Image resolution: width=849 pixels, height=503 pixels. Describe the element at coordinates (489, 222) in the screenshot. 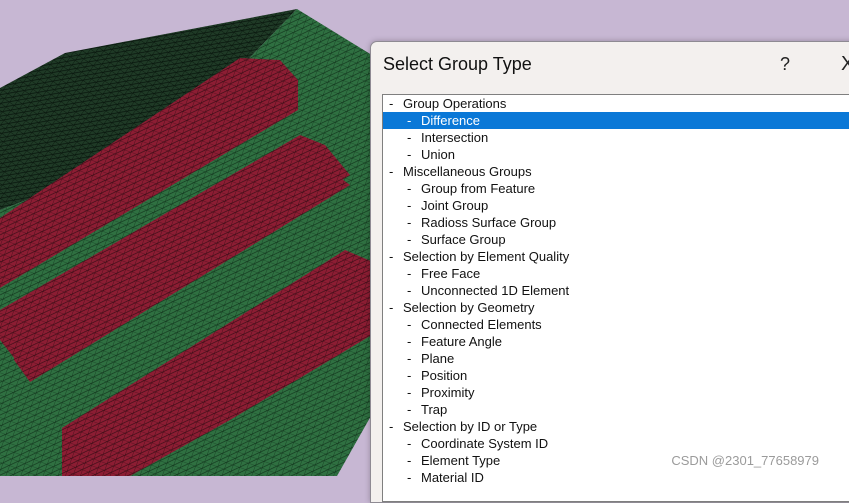

I see `tree-label: Radioss Surface Group` at that location.